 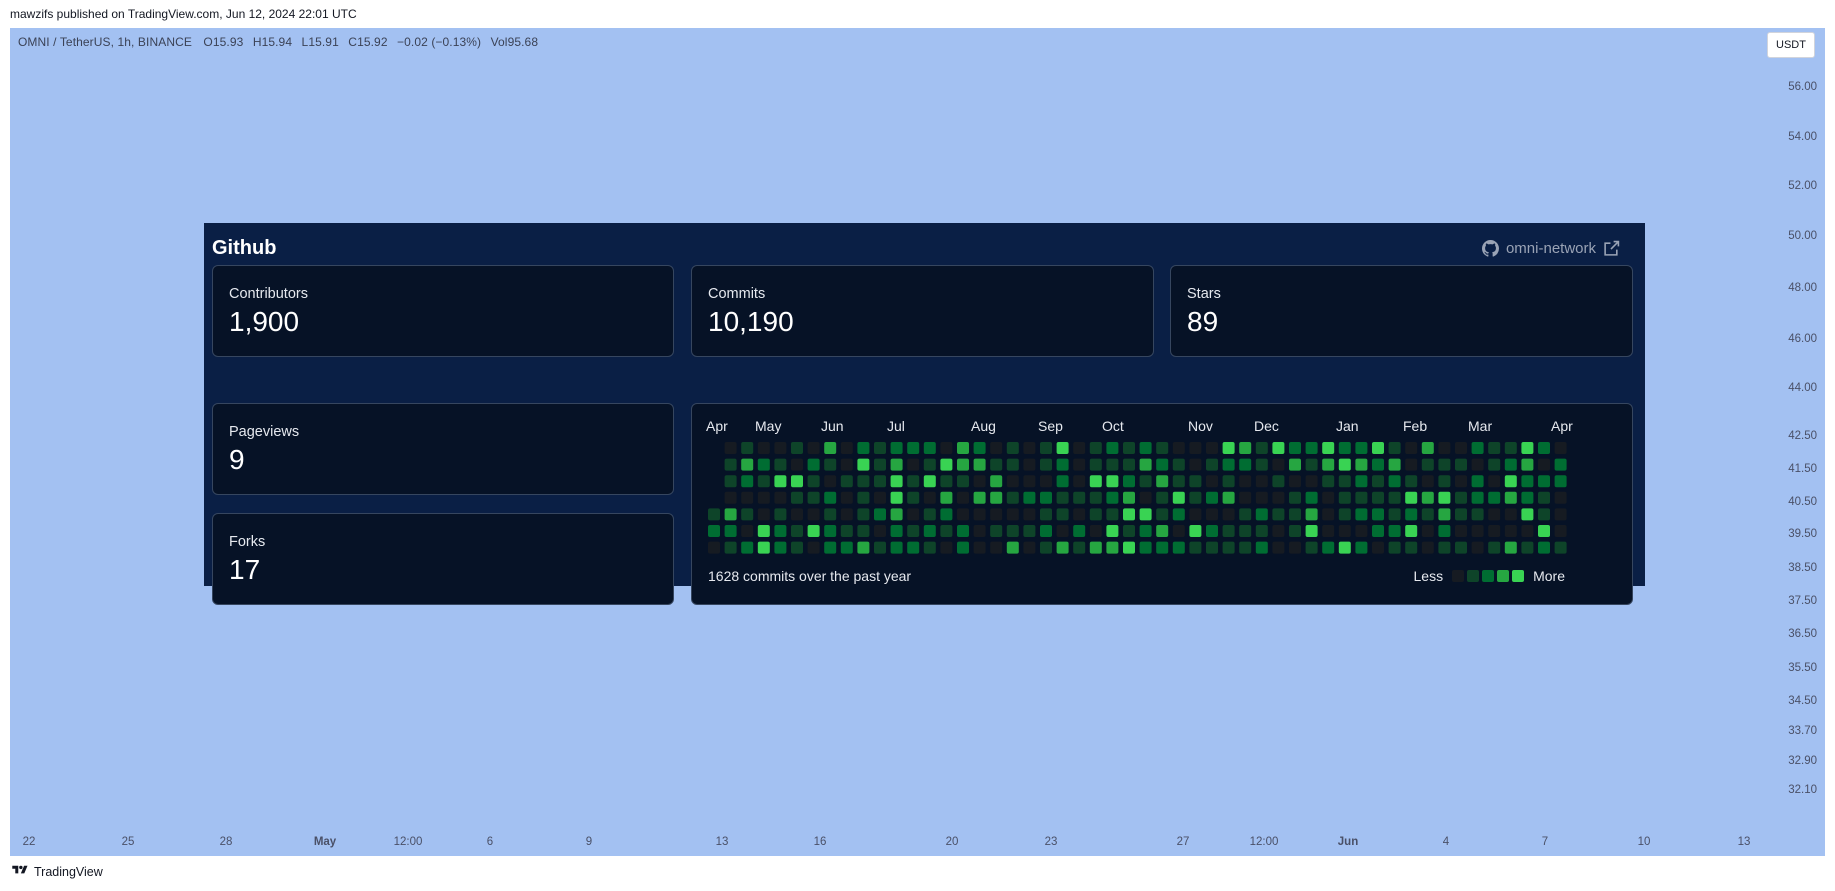 What do you see at coordinates (1490, 248) in the screenshot?
I see `github-icon` at bounding box center [1490, 248].